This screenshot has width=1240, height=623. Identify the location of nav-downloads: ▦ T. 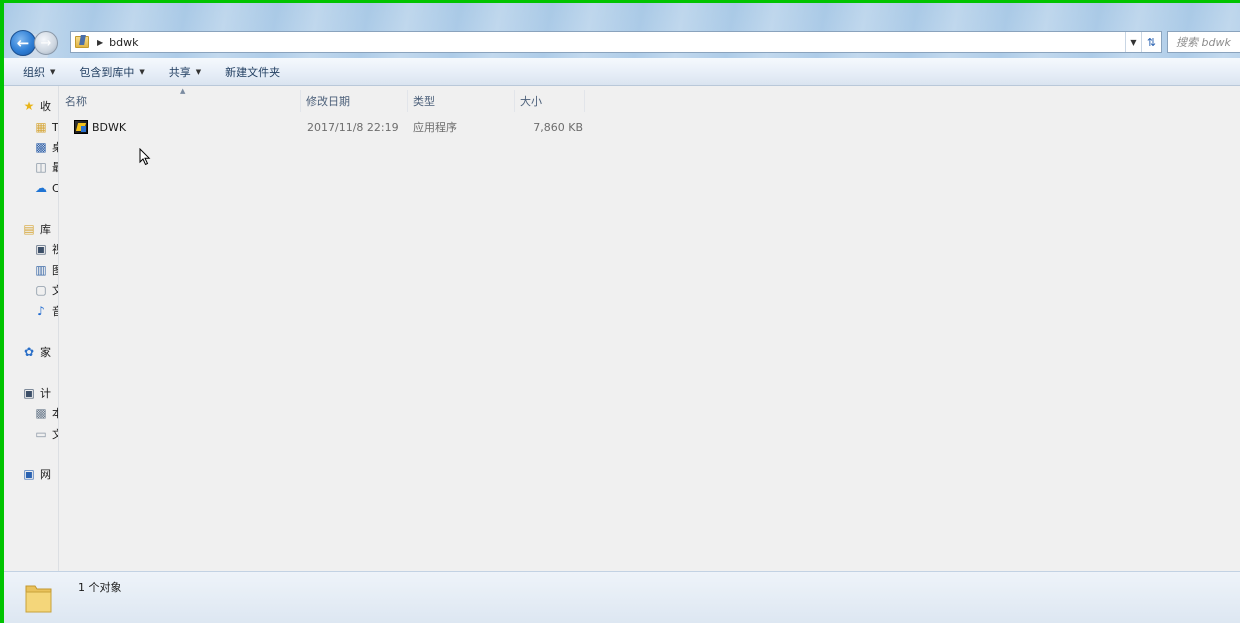
(46, 127).